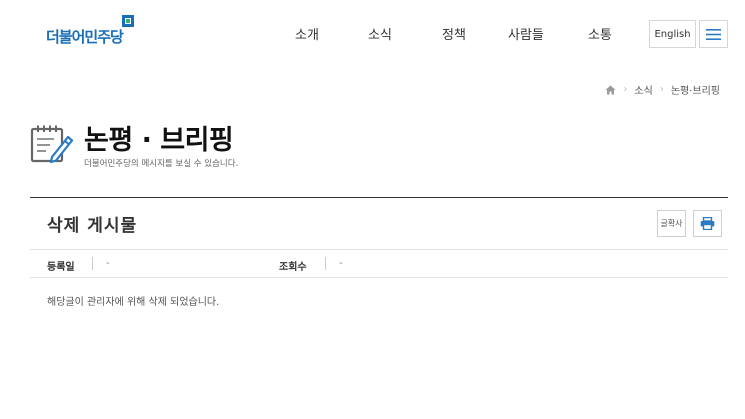  What do you see at coordinates (600, 33) in the screenshot?
I see `nav-item-community: 소통` at bounding box center [600, 33].